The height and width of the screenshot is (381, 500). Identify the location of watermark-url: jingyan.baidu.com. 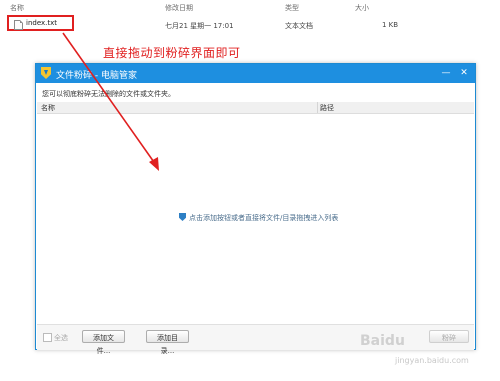
(432, 360).